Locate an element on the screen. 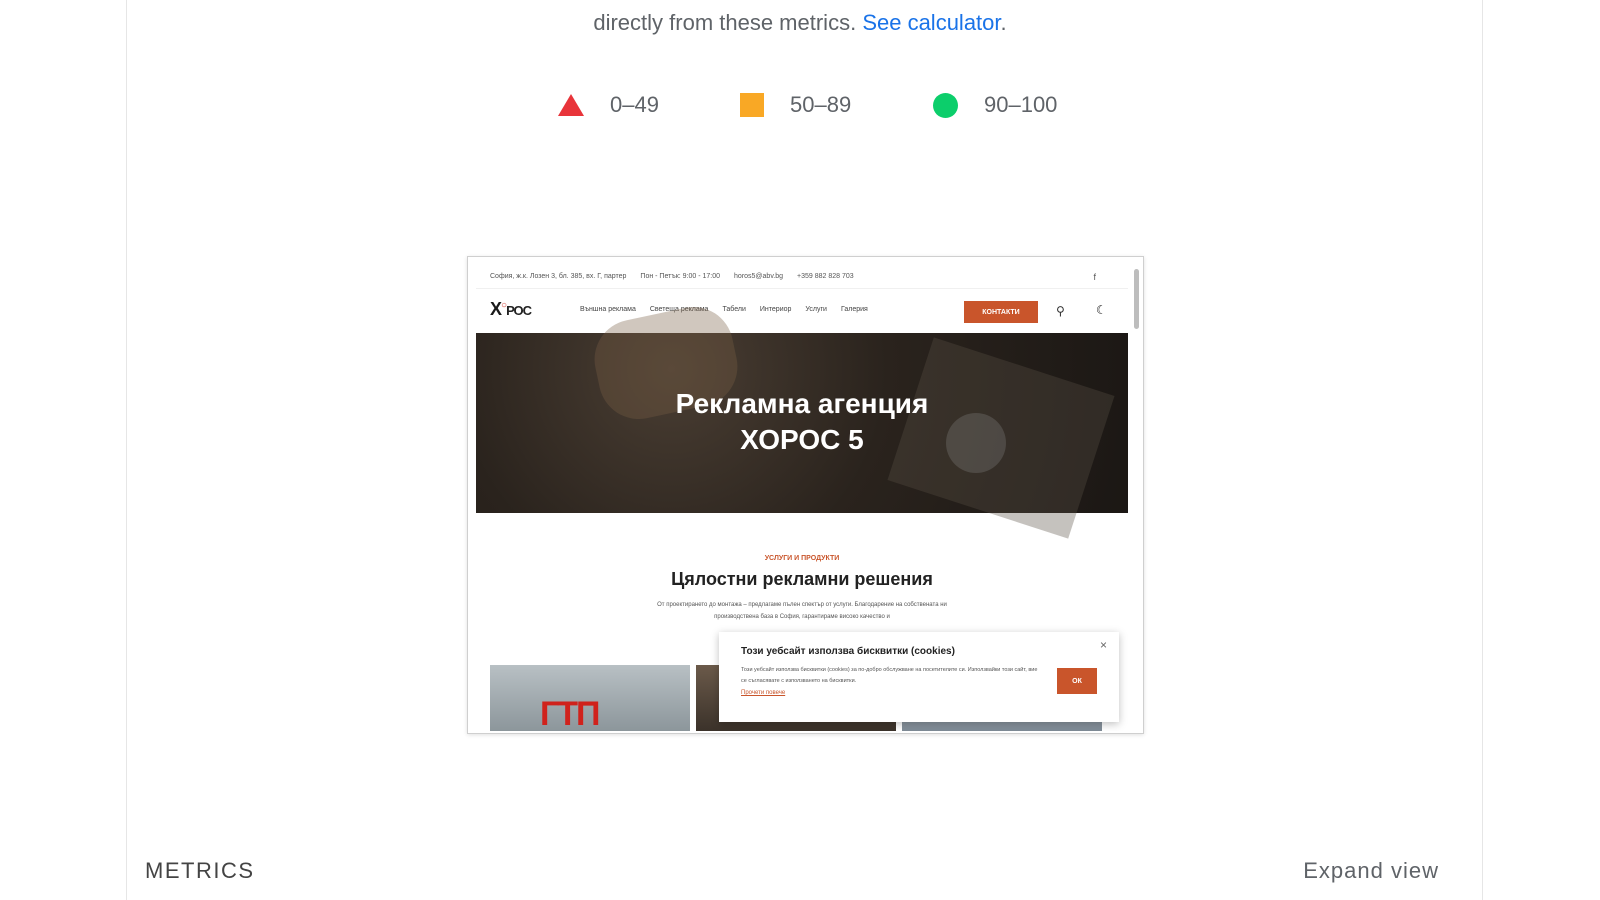 The height and width of the screenshot is (900, 1600). nav-item: Табели is located at coordinates (734, 309).